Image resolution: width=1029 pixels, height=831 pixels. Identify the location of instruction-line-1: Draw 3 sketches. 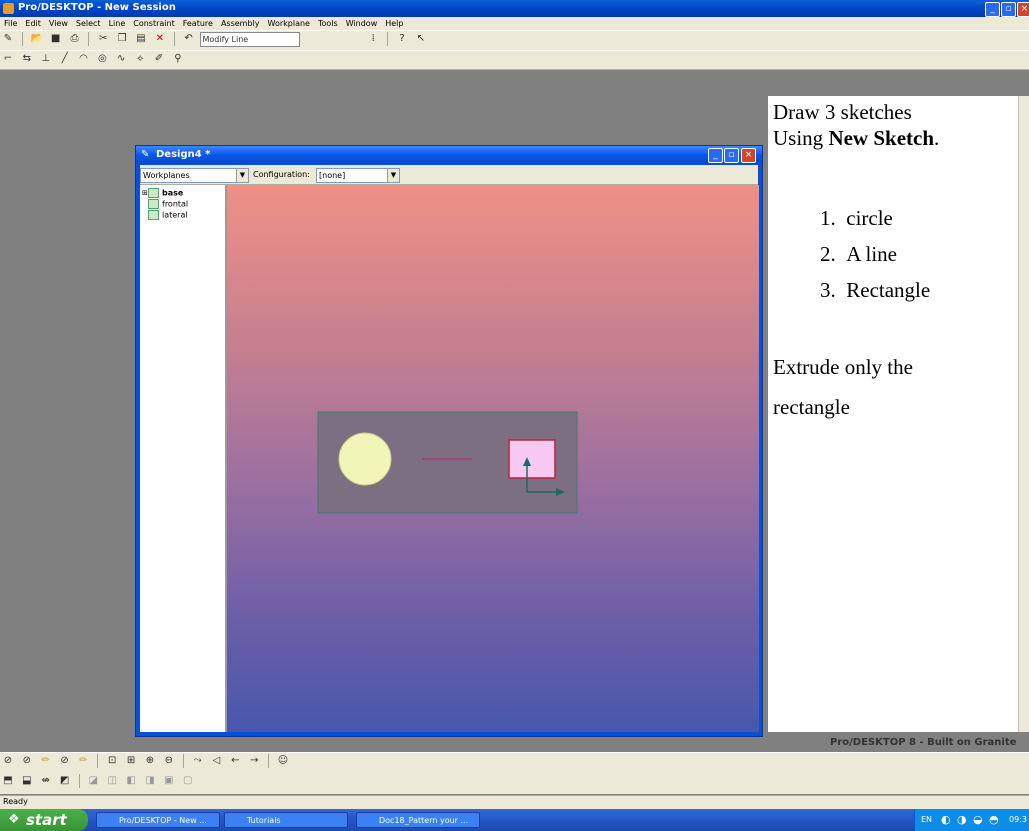
(842, 112).